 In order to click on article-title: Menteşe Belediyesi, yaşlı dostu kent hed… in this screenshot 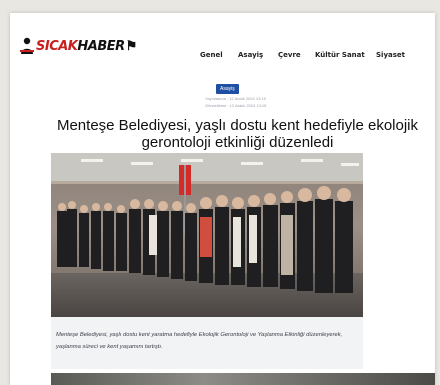, I will do `click(237, 134)`.